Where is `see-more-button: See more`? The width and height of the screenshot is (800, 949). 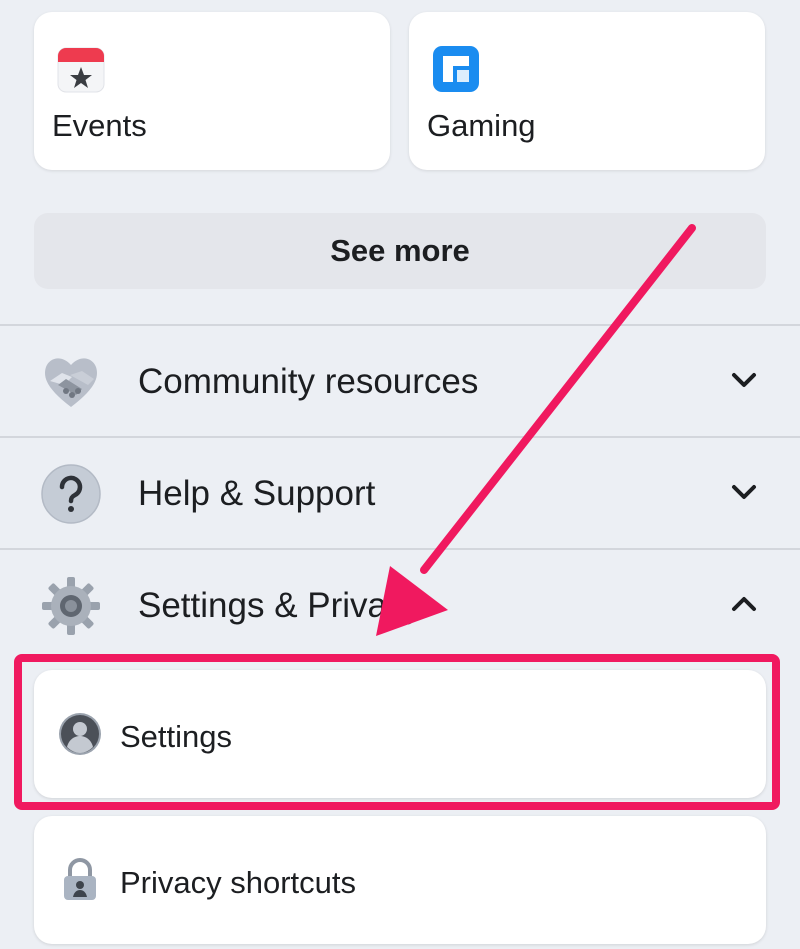
see-more-button: See more is located at coordinates (400, 251).